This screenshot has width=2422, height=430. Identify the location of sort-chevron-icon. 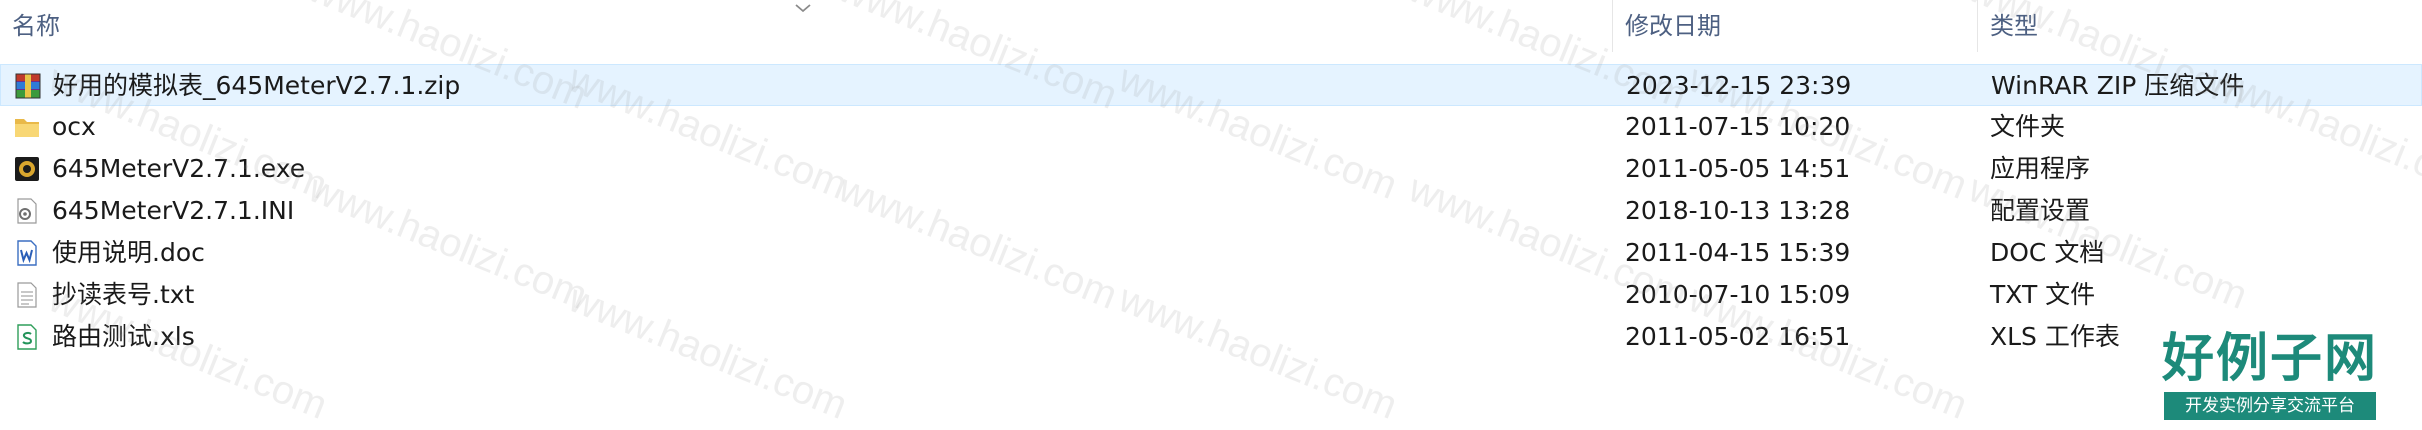
(803, 8).